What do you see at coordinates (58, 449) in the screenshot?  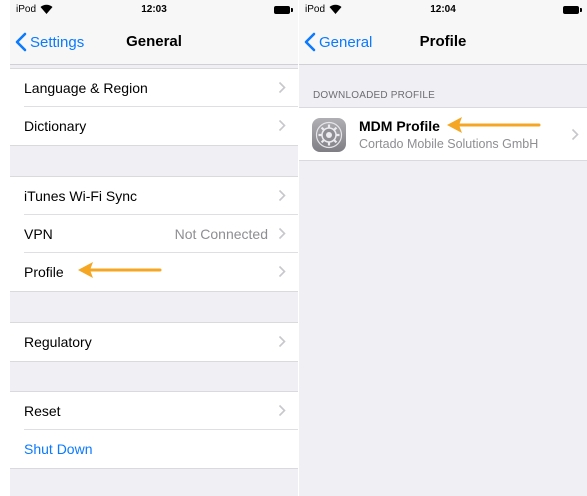 I see `shut-down-label: Shut Down` at bounding box center [58, 449].